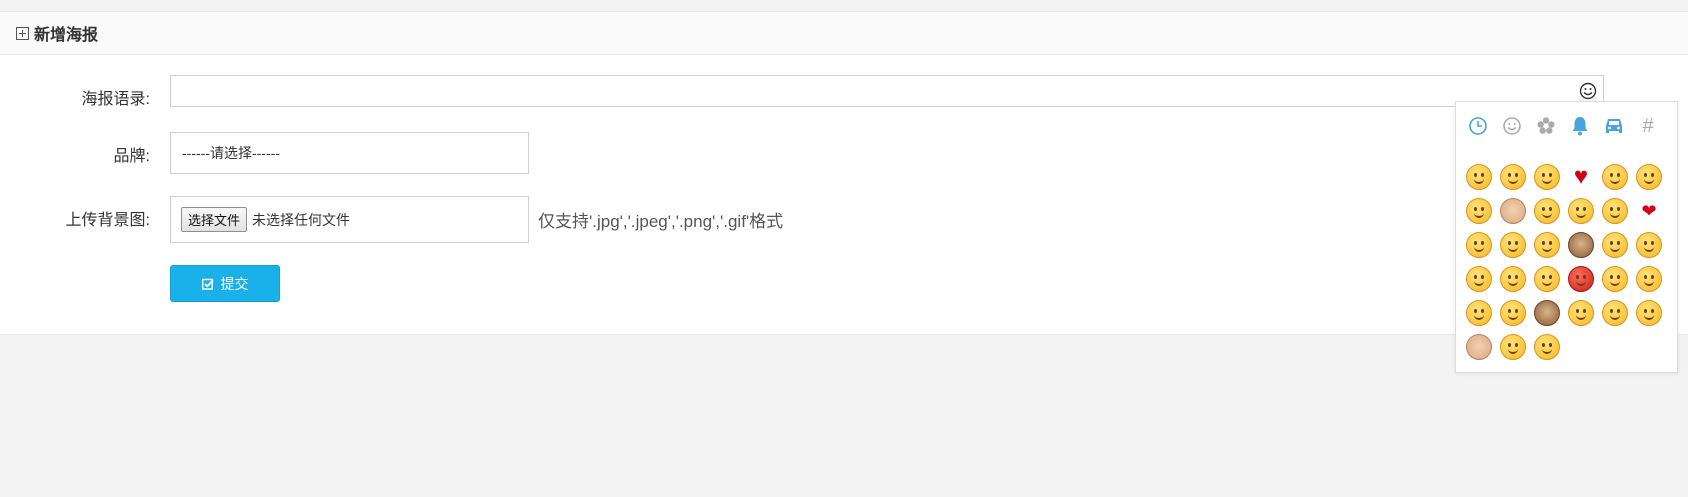  What do you see at coordinates (1513, 245) in the screenshot?
I see `flushed-emoji` at bounding box center [1513, 245].